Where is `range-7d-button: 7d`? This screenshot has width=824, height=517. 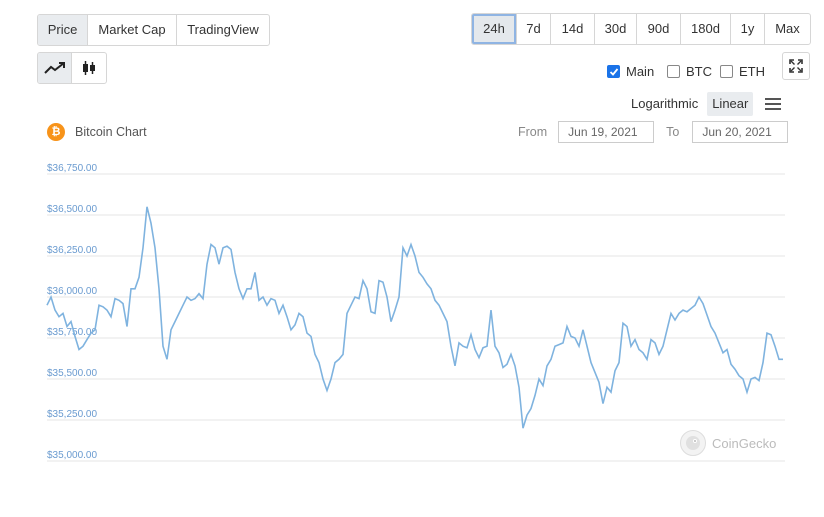
range-7d-button: 7d is located at coordinates (534, 29).